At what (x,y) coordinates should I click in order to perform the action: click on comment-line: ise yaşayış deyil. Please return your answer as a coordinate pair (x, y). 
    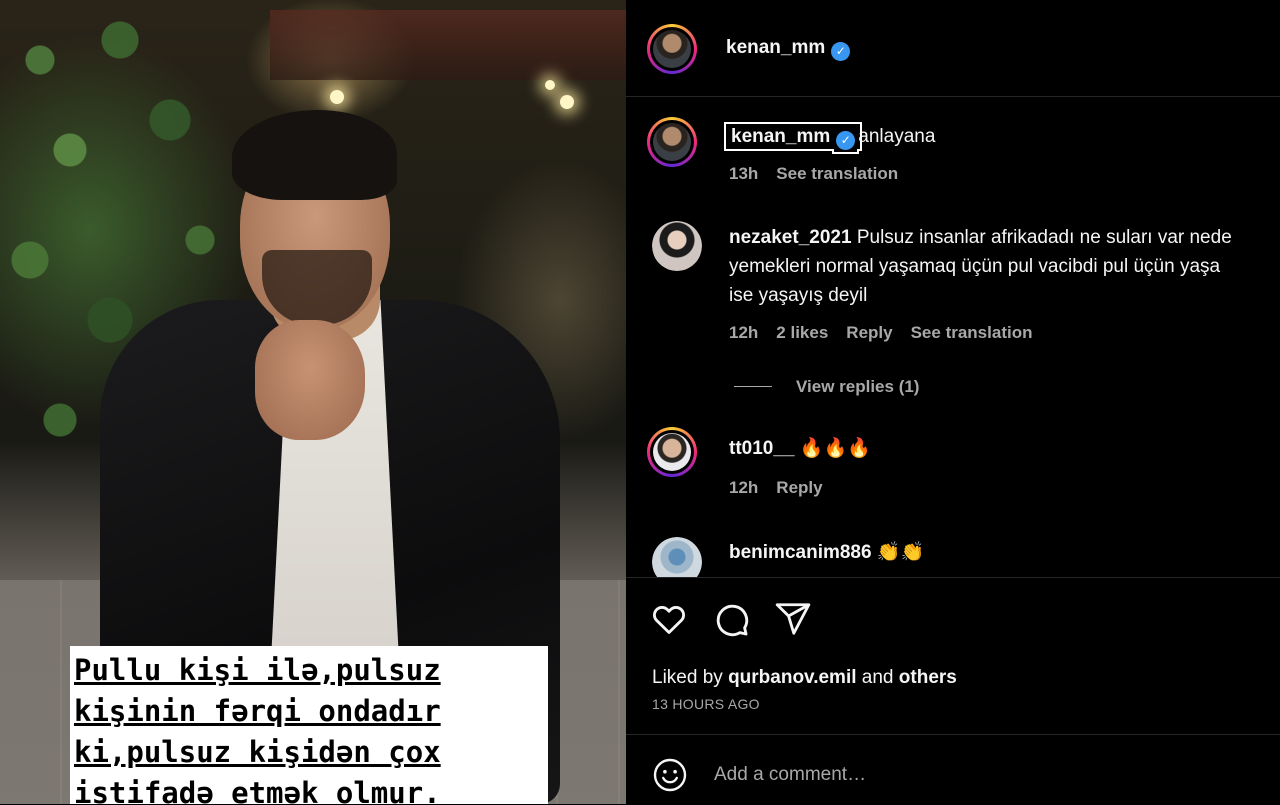
    Looking at the image, I should click on (798, 295).